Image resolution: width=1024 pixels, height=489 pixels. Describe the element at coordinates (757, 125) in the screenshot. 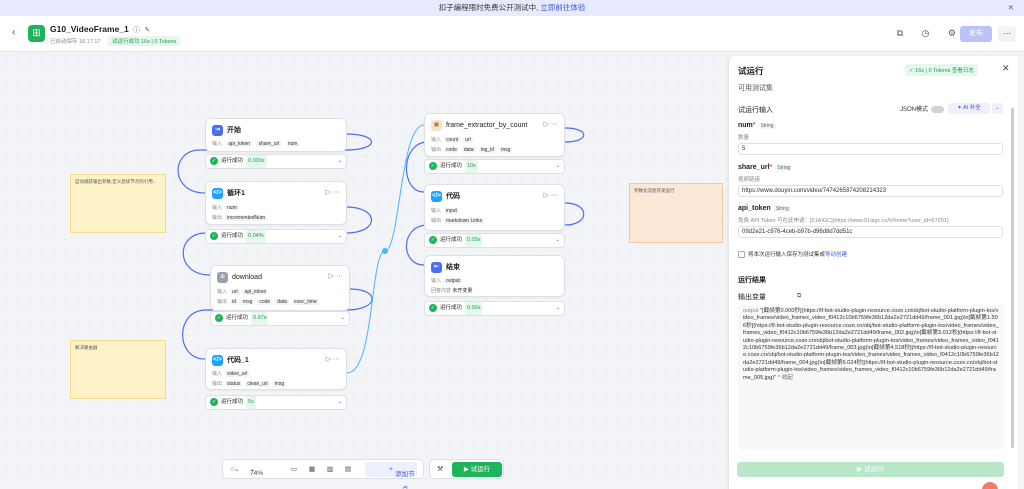

I see `field-label-num: num* String` at that location.